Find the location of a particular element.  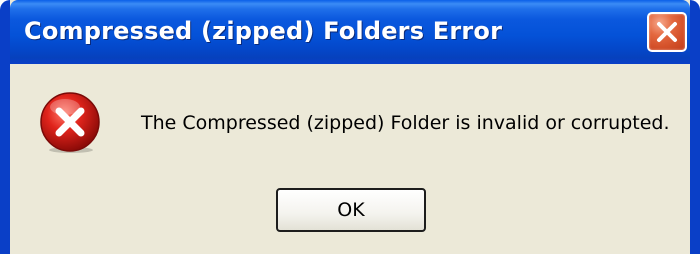

dialog-title: Compressed (zipped) Folders Error is located at coordinates (263, 31).